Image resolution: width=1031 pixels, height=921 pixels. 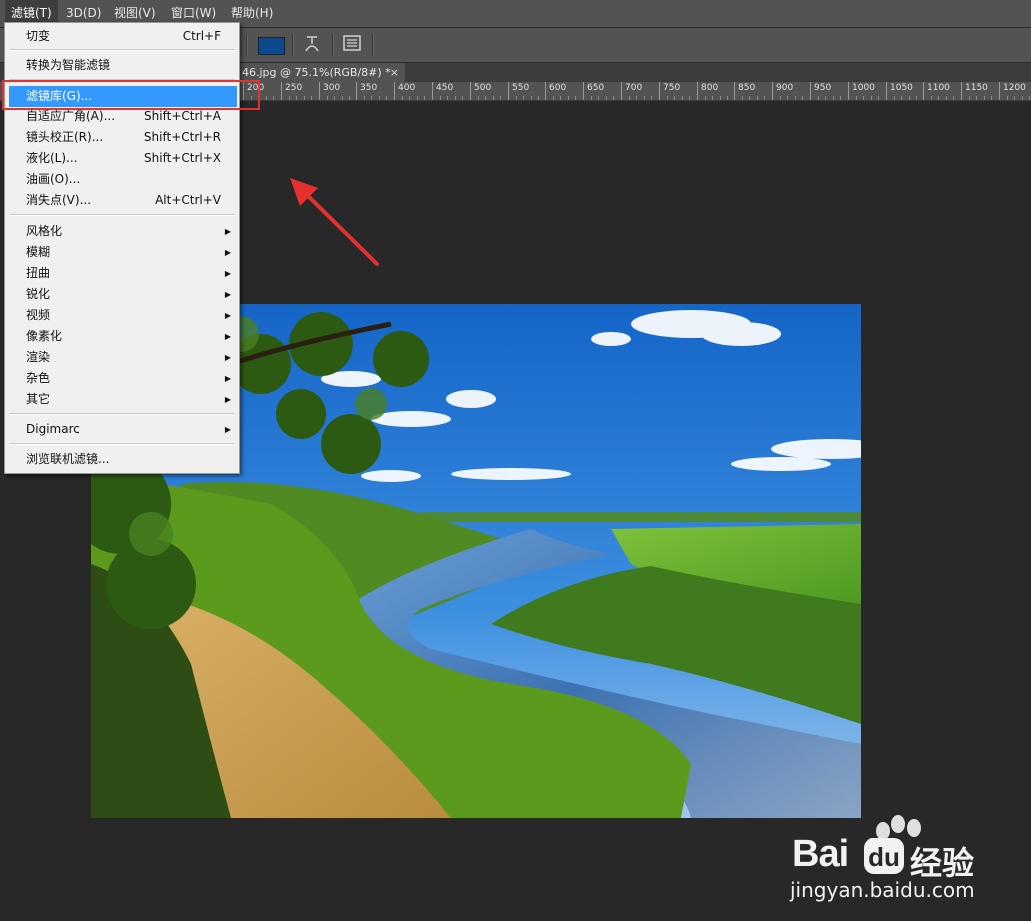 I want to click on menu-item-noise: 杂色 ▶, so click(x=122, y=378).